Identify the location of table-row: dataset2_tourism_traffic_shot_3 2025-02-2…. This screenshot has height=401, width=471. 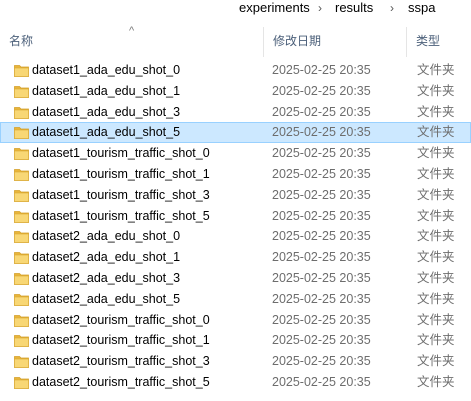
(235, 361).